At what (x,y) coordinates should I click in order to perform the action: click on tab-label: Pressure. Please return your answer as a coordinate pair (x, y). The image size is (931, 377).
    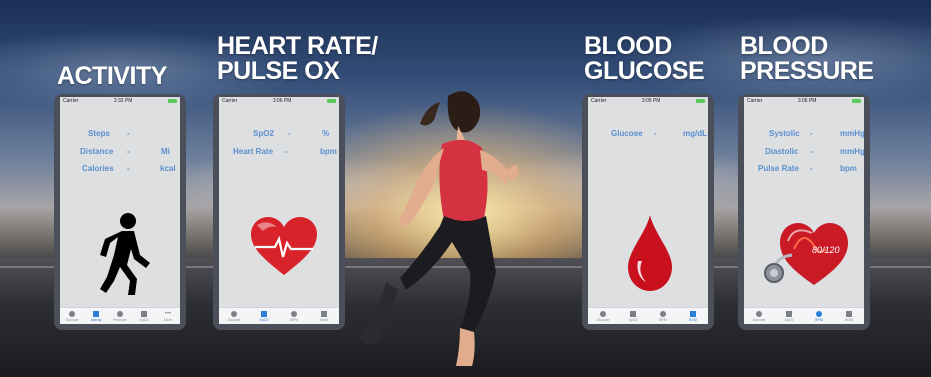
    Looking at the image, I should click on (119, 319).